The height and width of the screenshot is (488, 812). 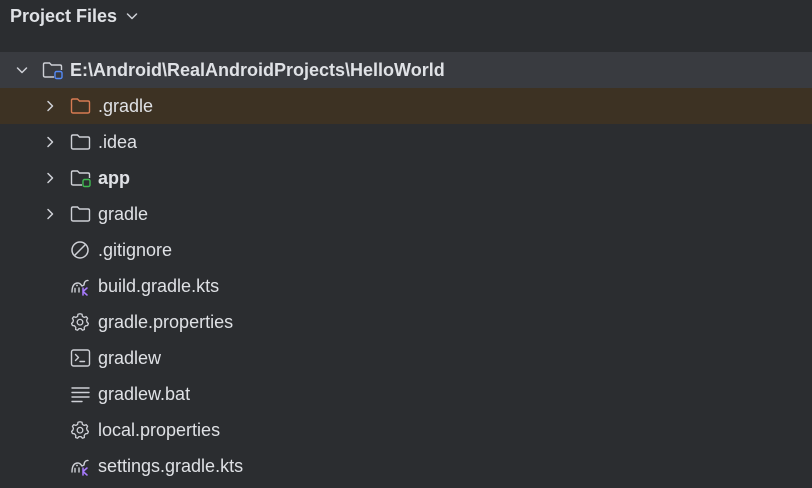 What do you see at coordinates (406, 17) in the screenshot?
I see `panel-header: Project Files` at bounding box center [406, 17].